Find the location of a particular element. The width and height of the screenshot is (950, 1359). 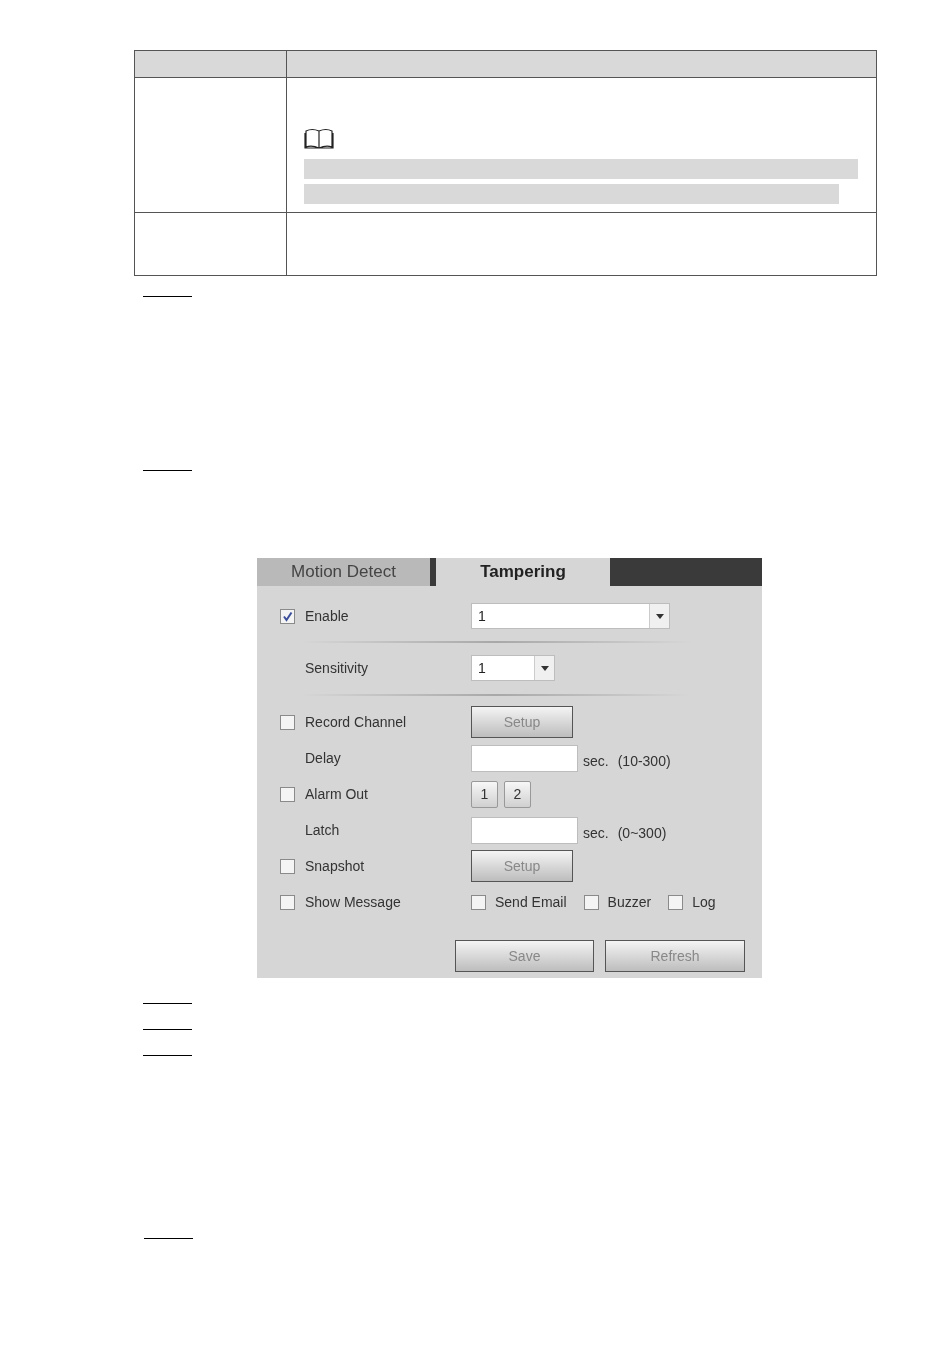

channel-select: 1 is located at coordinates (570, 616).